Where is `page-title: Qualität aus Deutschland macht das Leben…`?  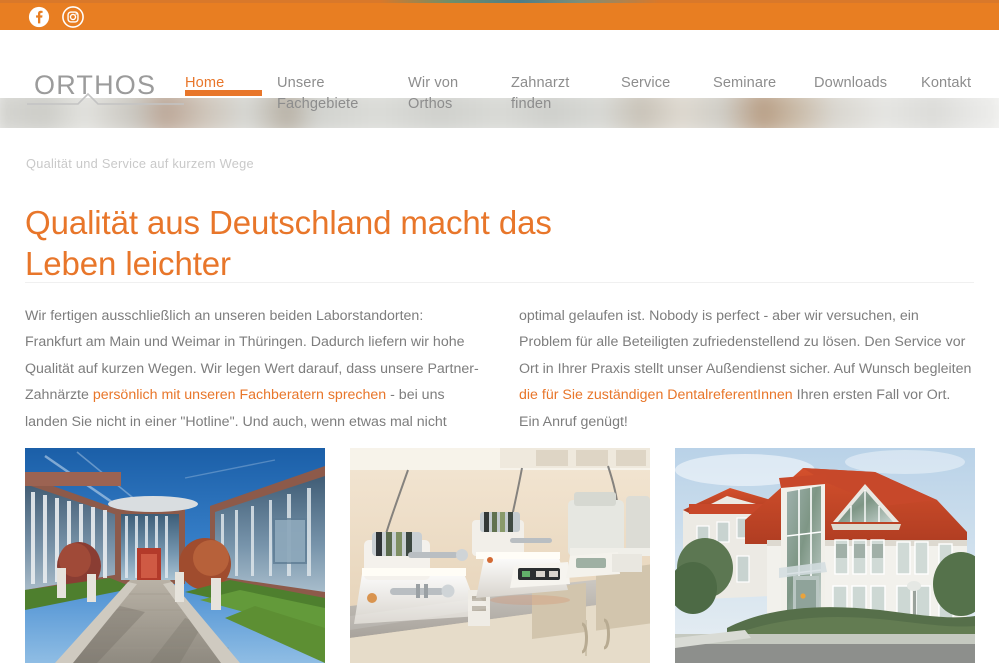
page-title: Qualität aus Deutschland macht das Leben… is located at coordinates (288, 243).